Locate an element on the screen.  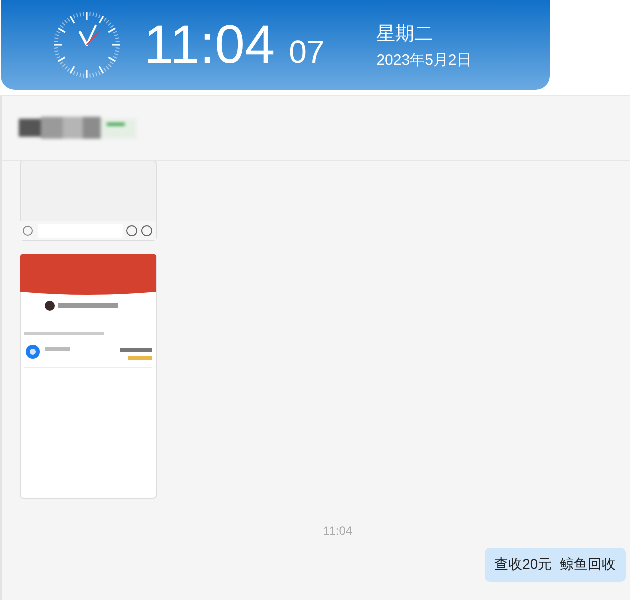
weekday-label: 星期二 is located at coordinates (405, 34).